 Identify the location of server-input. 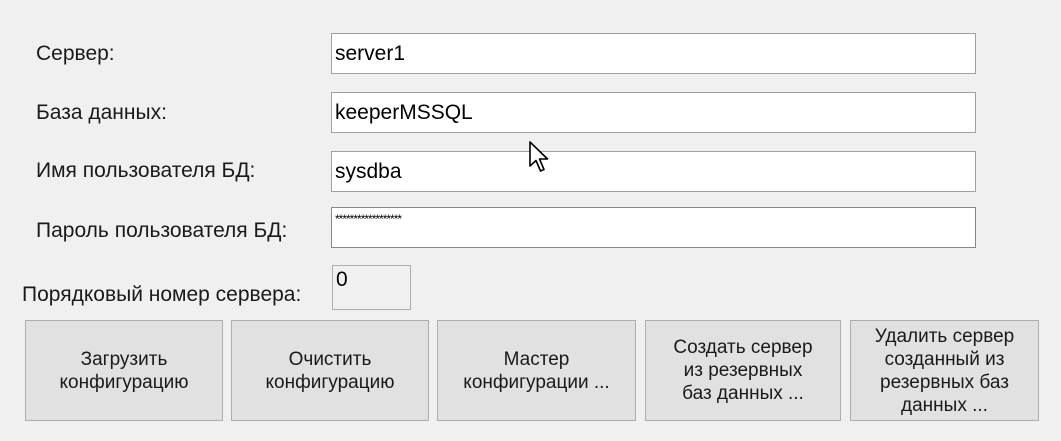
(653, 53).